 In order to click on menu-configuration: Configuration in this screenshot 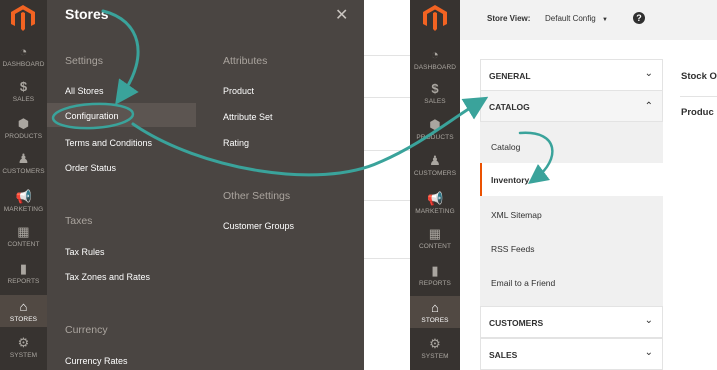, I will do `click(92, 116)`.